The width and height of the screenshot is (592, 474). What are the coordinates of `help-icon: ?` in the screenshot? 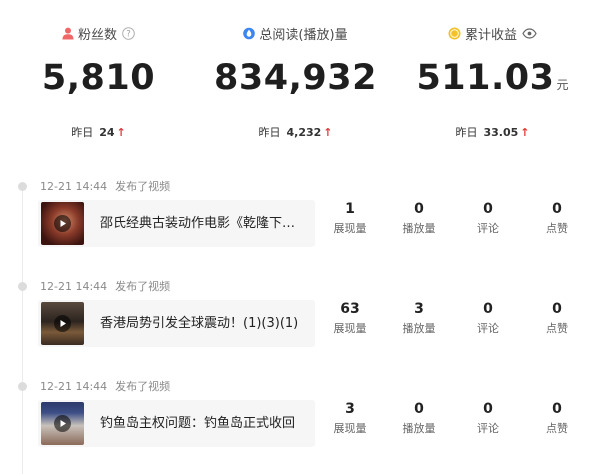 It's located at (128, 33).